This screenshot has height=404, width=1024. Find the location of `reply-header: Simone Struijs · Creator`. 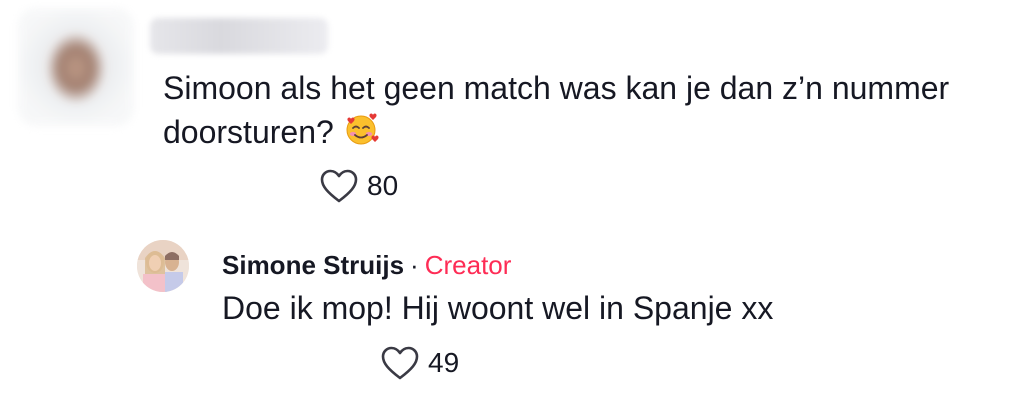

reply-header: Simone Struijs · Creator is located at coordinates (366, 265).